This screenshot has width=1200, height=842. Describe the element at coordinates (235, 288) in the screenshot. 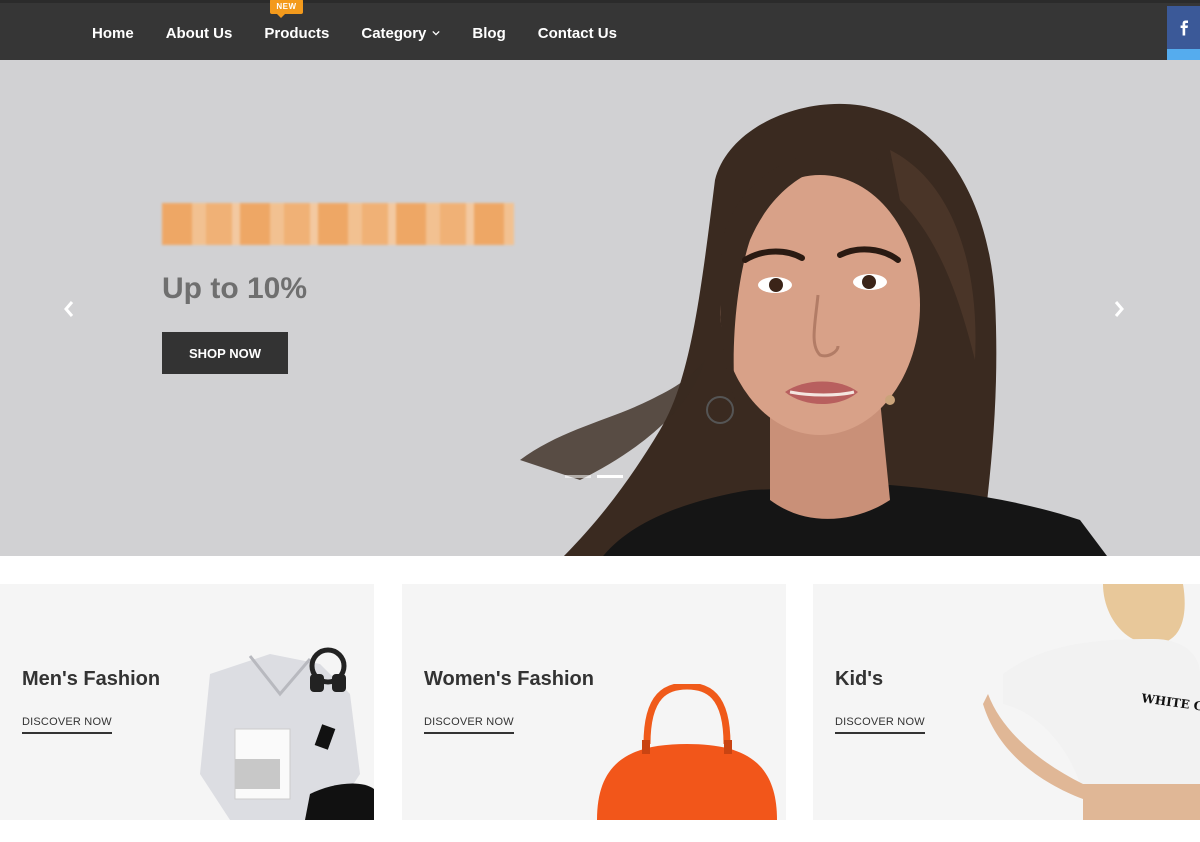

I see `hero-subtitle: Up to 10%` at that location.